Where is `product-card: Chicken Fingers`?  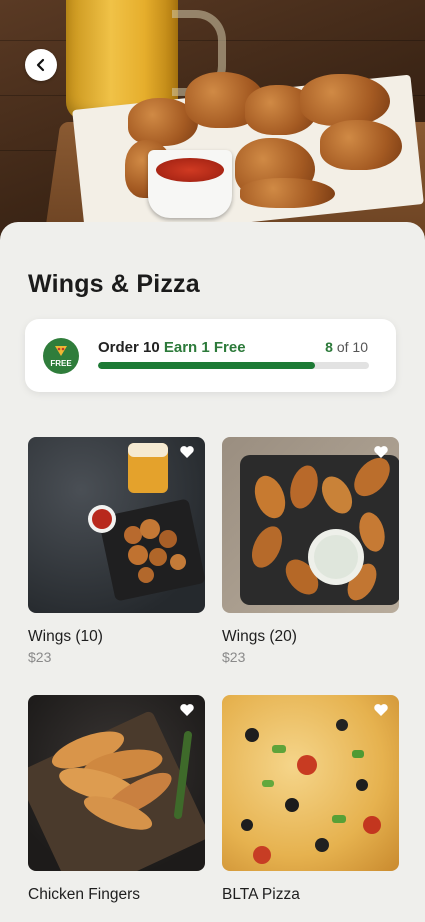 product-card: Chicken Fingers is located at coordinates (116, 801).